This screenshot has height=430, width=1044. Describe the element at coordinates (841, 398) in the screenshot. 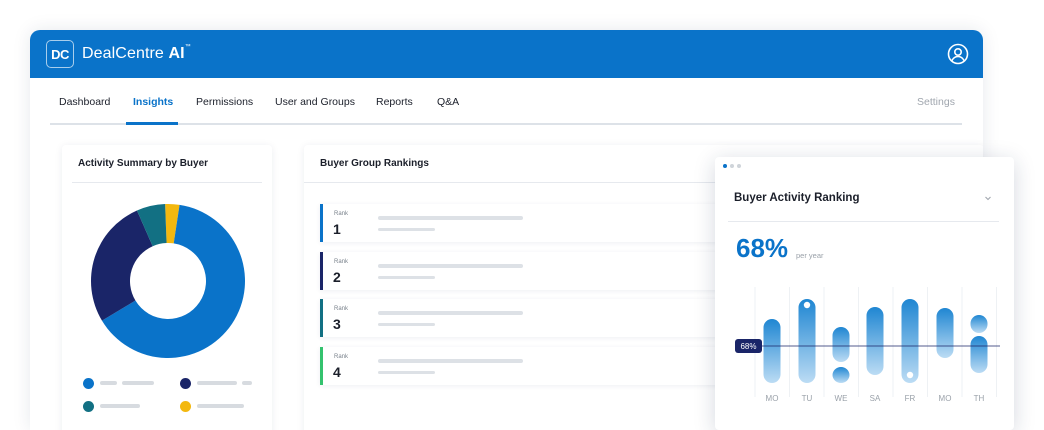

I see `x-tick-label: WE` at that location.